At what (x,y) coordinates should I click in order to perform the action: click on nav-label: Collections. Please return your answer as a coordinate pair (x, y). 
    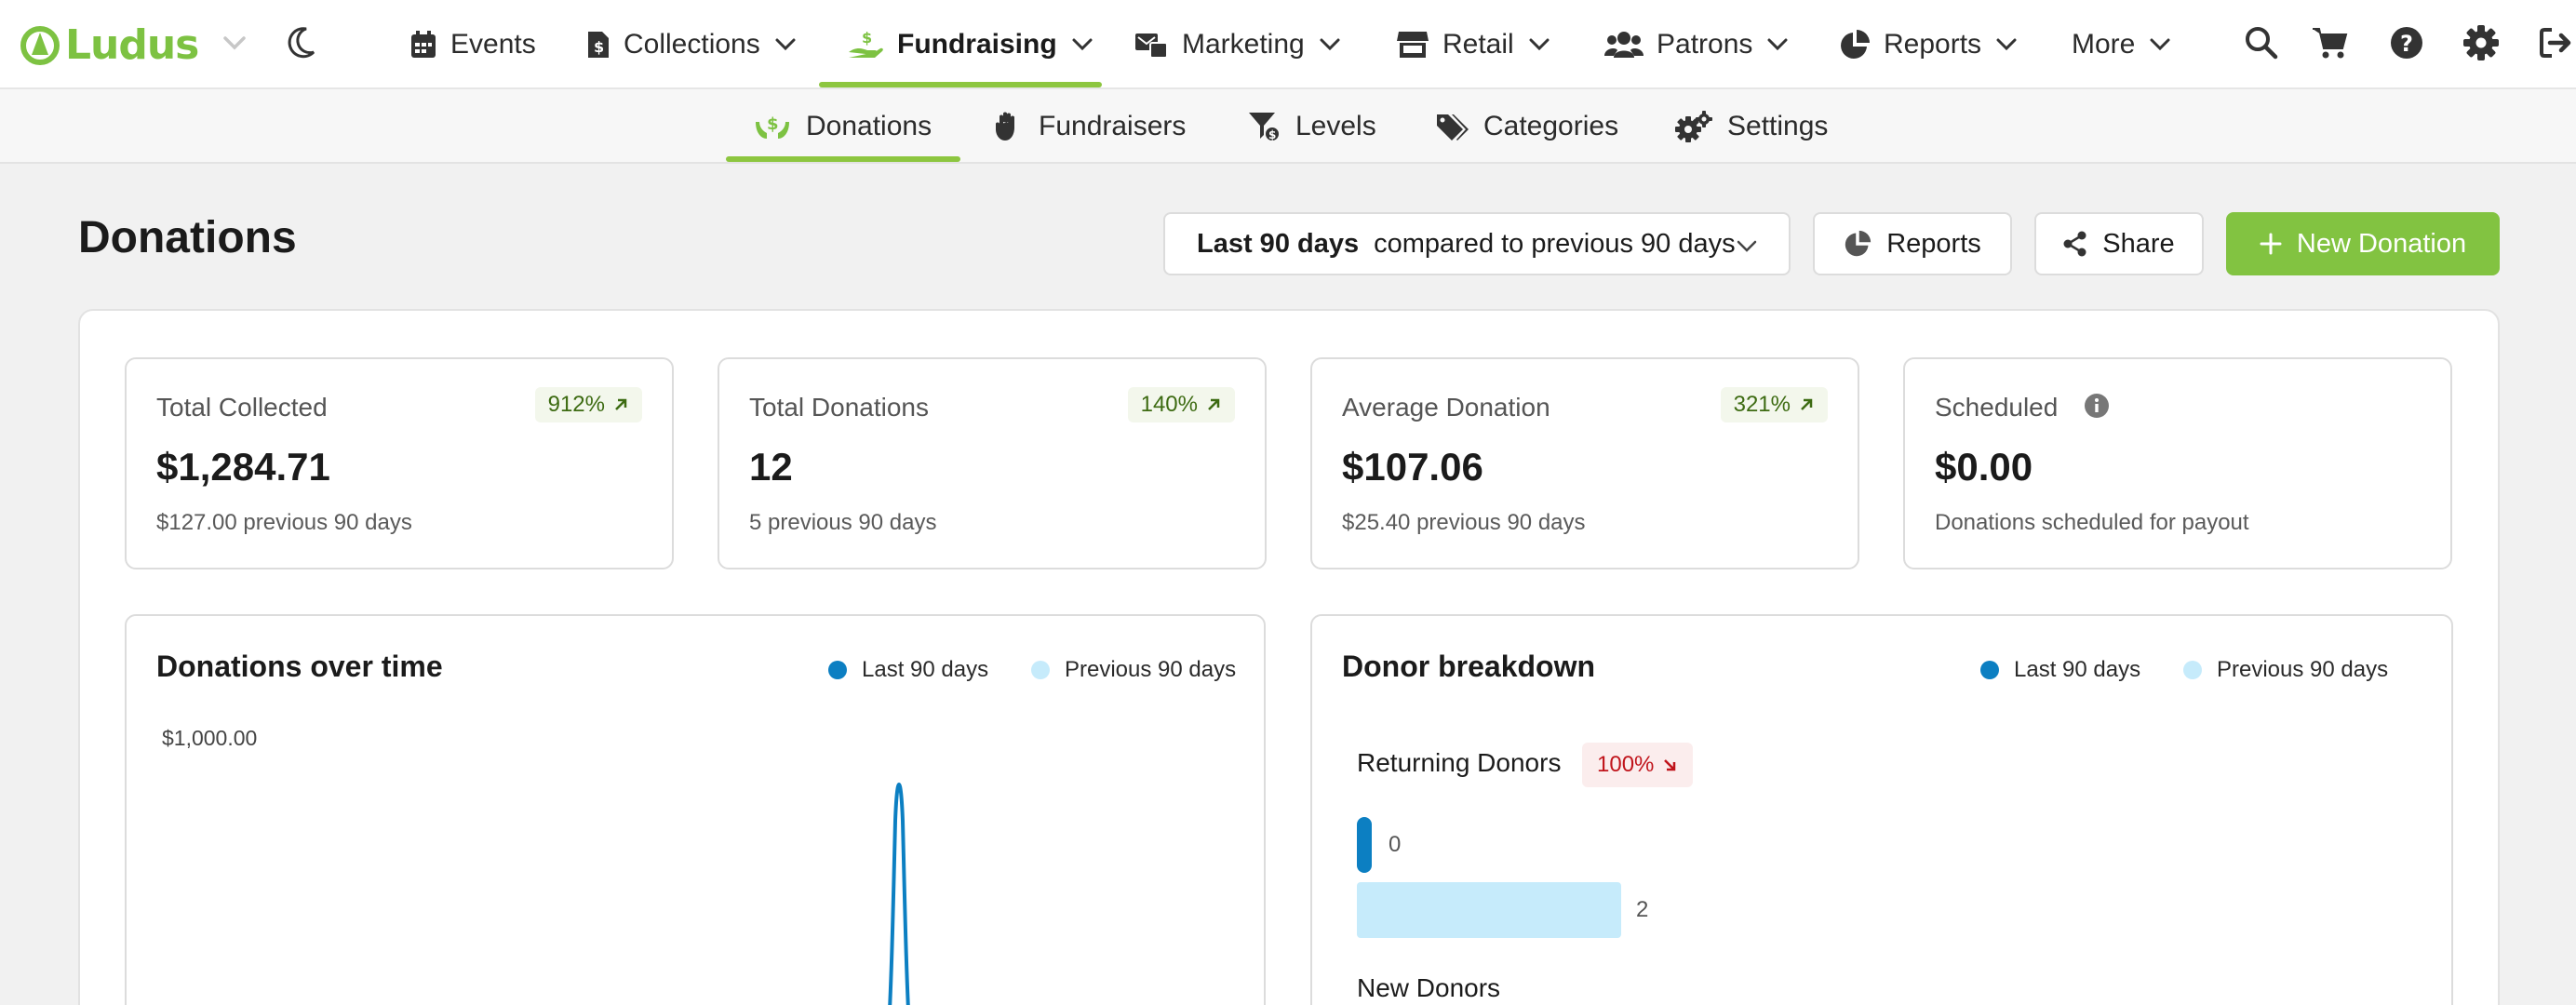
    Looking at the image, I should click on (692, 44).